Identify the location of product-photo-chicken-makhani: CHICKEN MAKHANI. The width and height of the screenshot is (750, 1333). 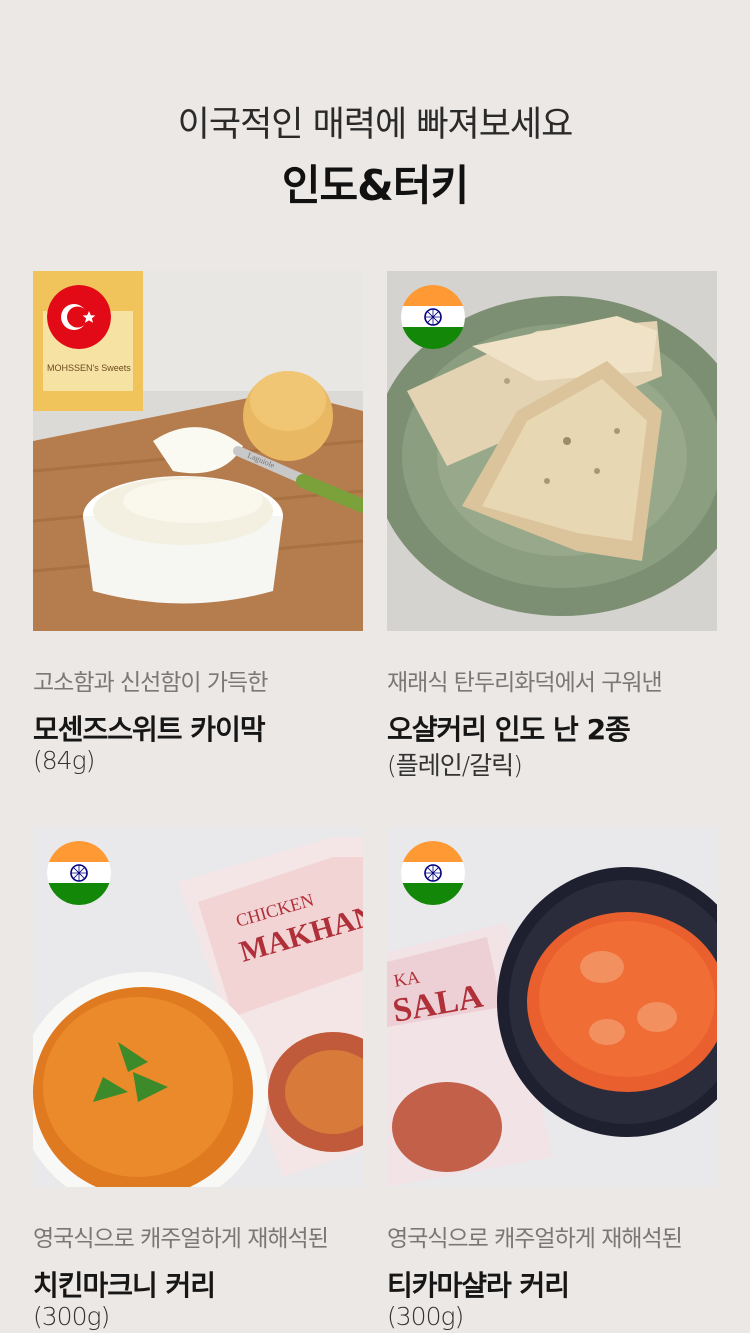
(198, 1007).